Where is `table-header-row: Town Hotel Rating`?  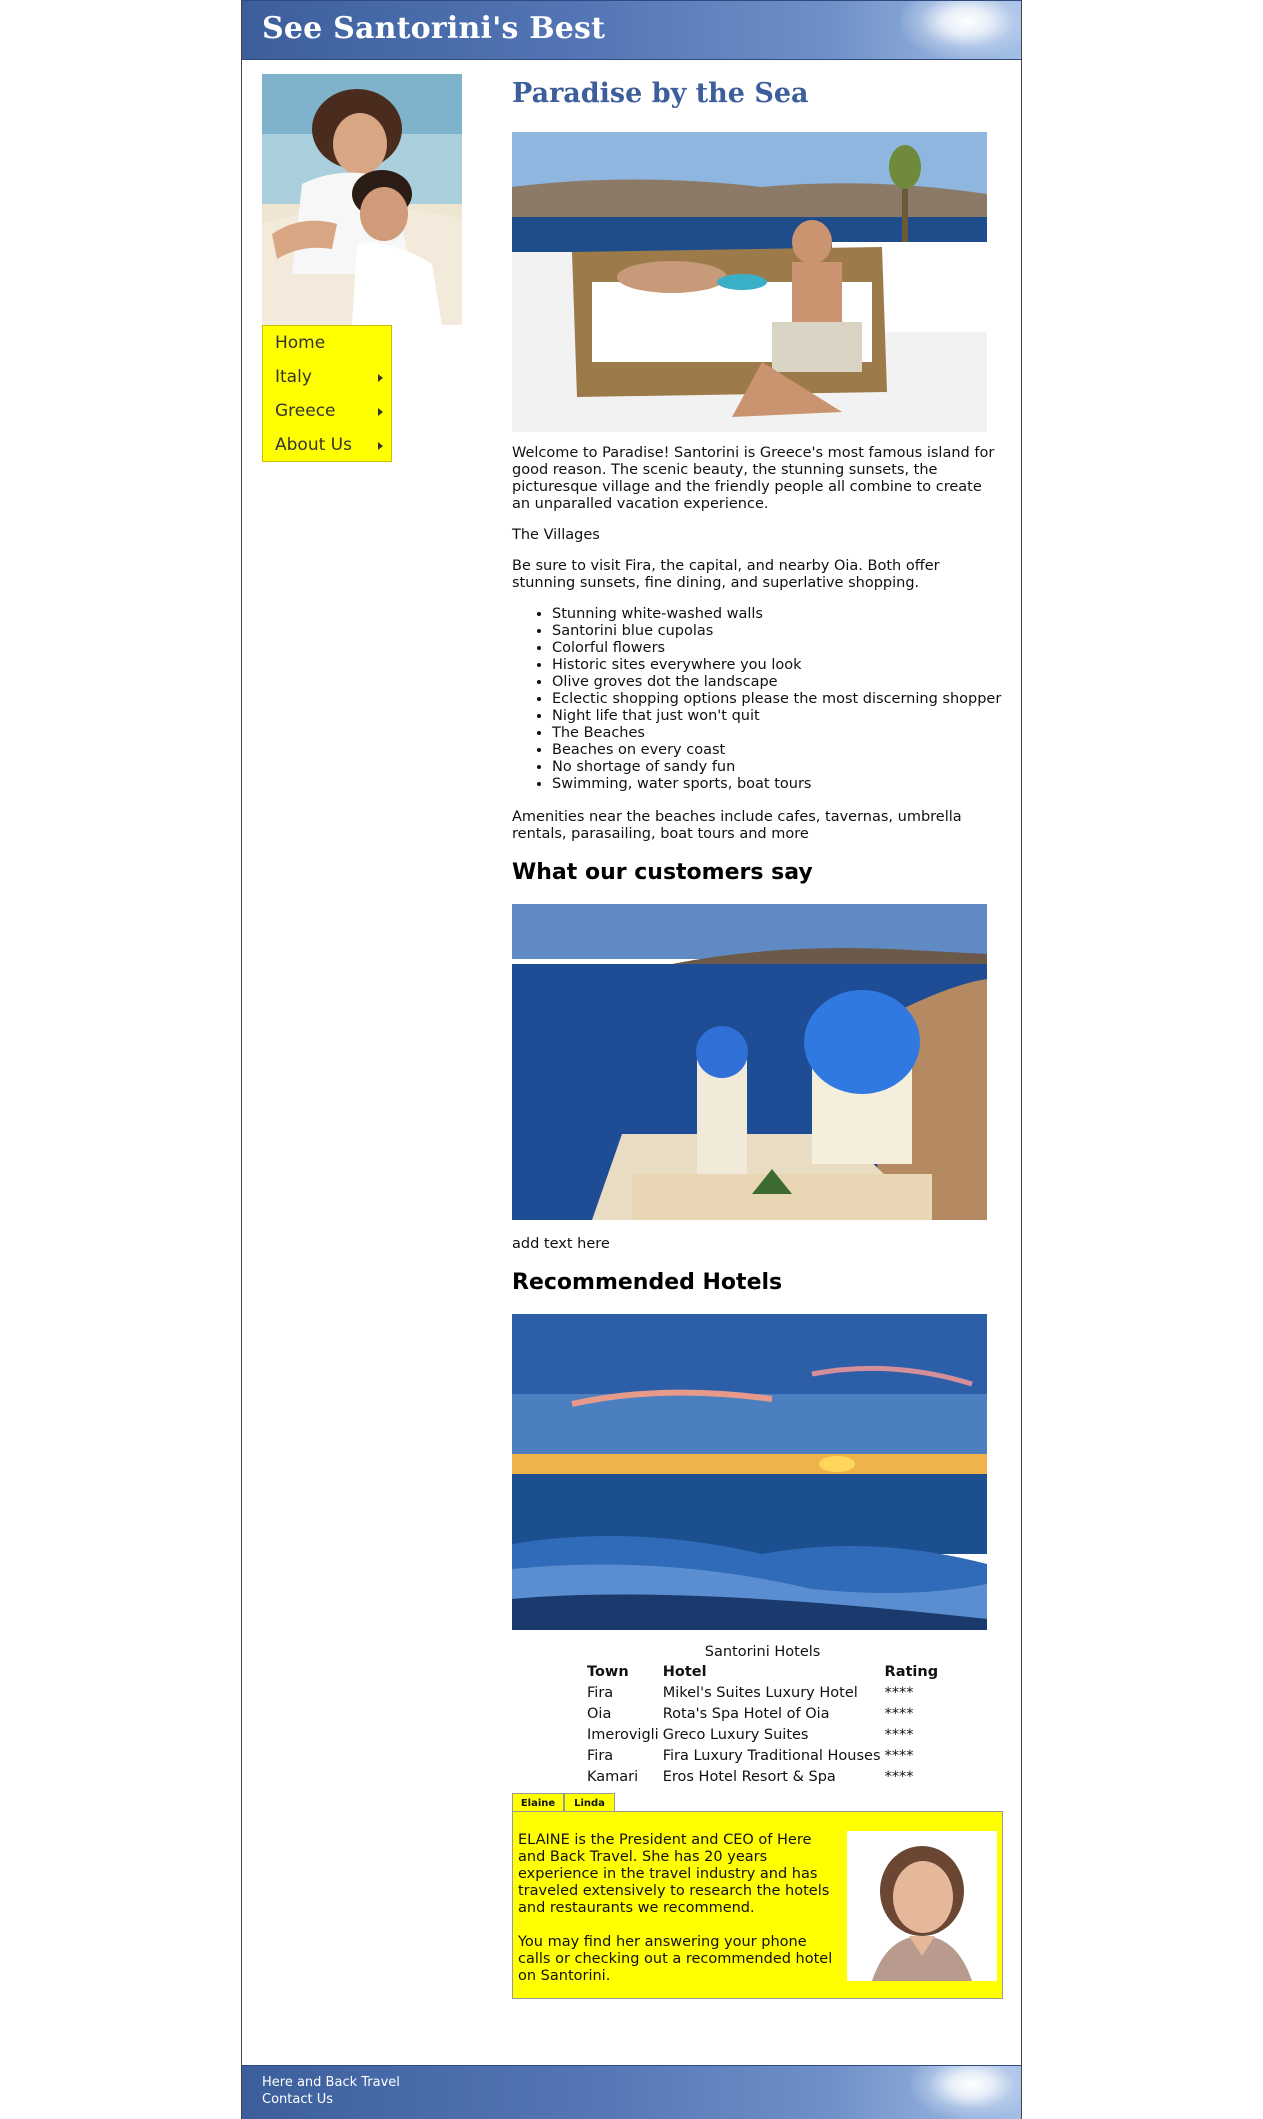 table-header-row: Town Hotel Rating is located at coordinates (762, 1671).